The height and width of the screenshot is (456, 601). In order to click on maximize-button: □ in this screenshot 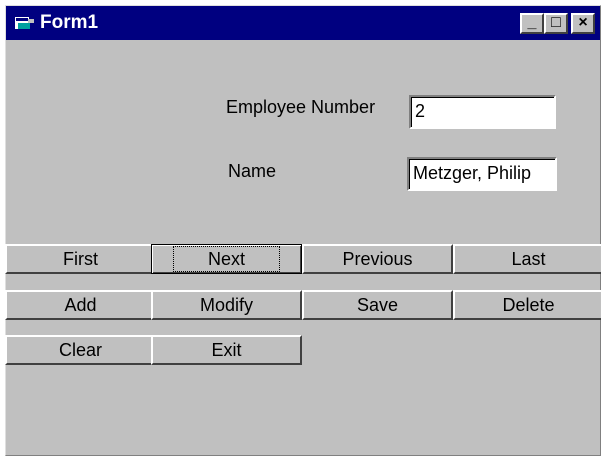, I will do `click(556, 23)`.